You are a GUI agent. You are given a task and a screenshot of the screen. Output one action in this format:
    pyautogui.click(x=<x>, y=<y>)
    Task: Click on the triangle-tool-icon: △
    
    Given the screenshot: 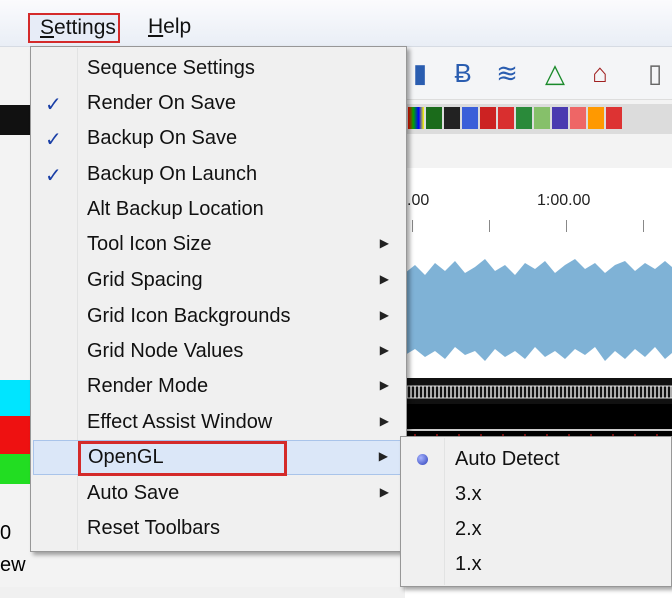 What is the action you would take?
    pyautogui.click(x=555, y=73)
    